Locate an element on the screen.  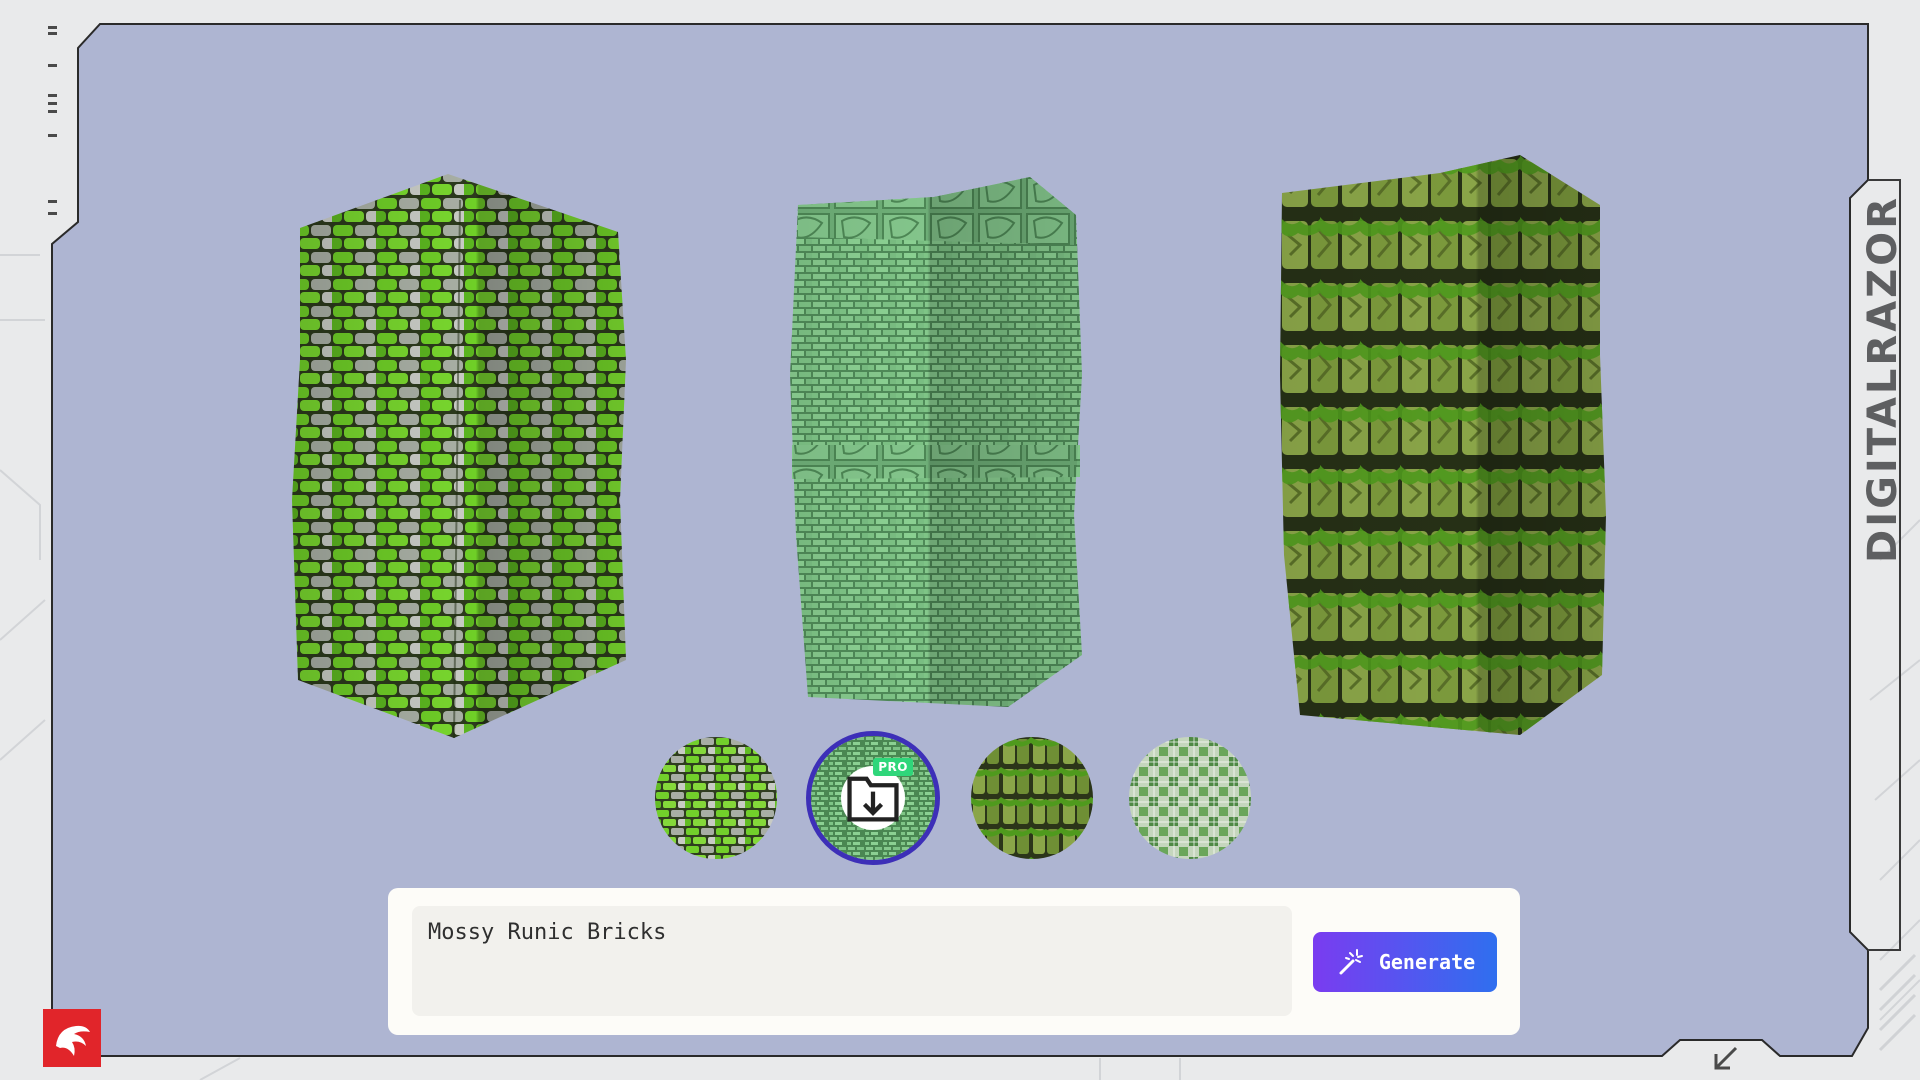
prompt-panel: Mossy Runic Bricks Generate is located at coordinates (954, 961).